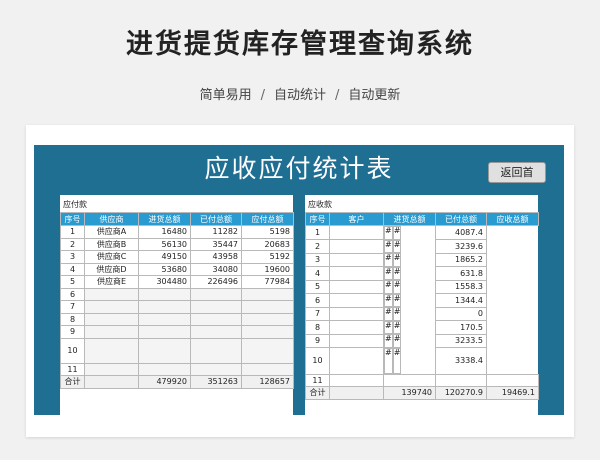  I want to click on back-button: 返回首, so click(517, 172).